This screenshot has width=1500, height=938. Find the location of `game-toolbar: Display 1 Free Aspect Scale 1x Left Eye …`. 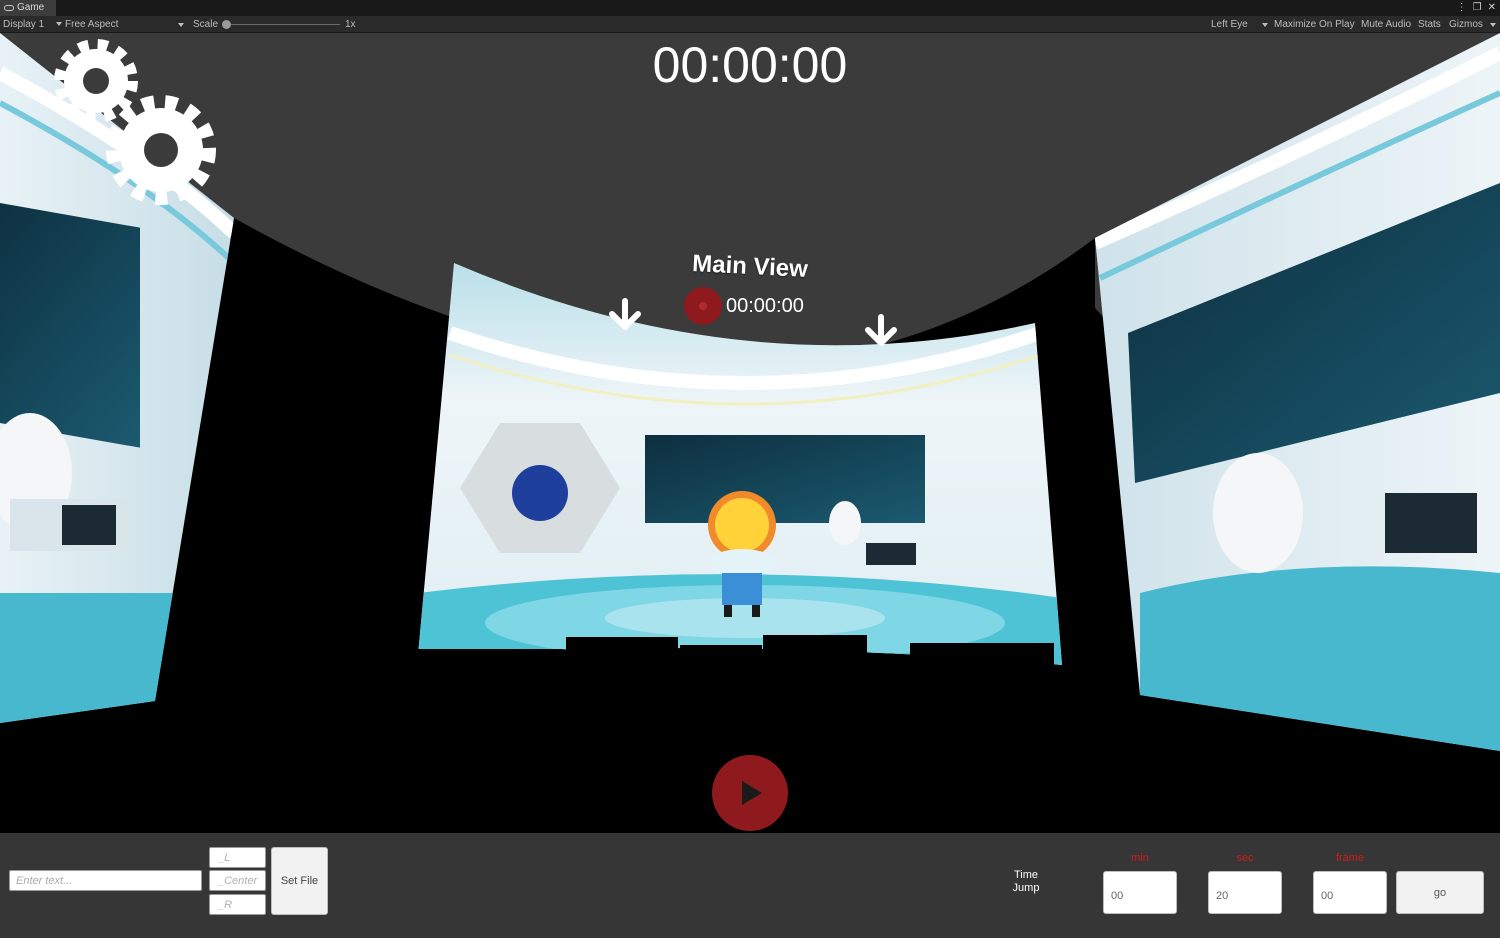

game-toolbar: Display 1 Free Aspect Scale 1x Left Eye … is located at coordinates (750, 24).